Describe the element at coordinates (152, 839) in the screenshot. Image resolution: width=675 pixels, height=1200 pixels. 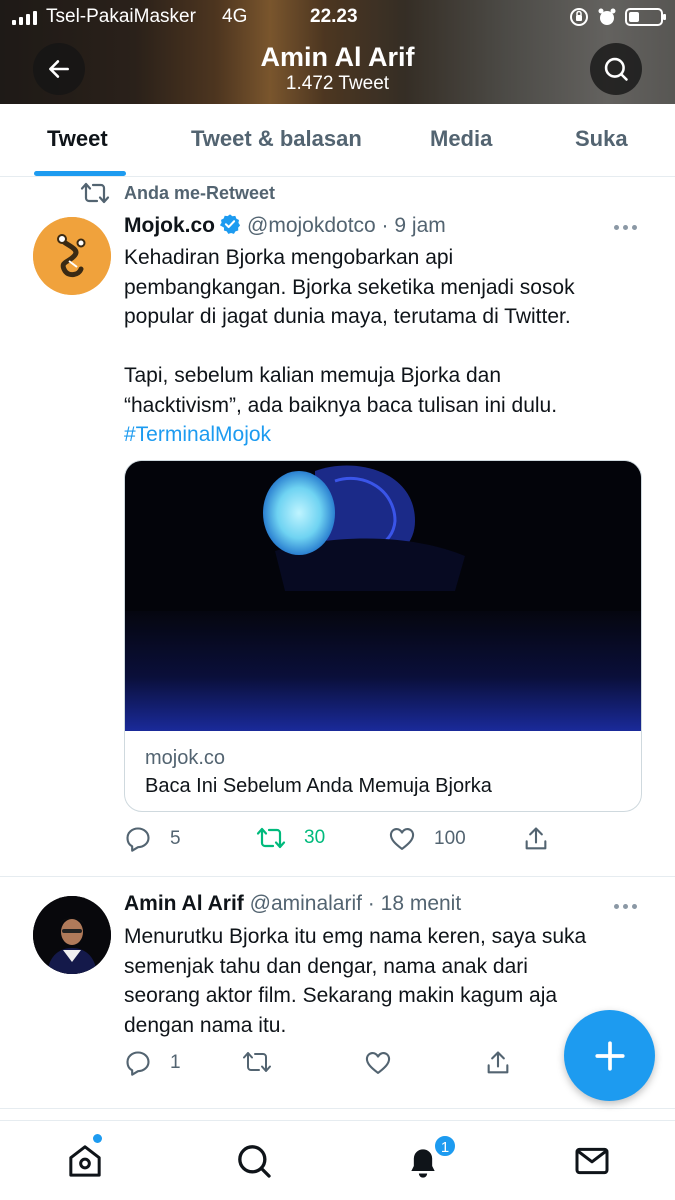
I see `reply-button: 5` at that location.